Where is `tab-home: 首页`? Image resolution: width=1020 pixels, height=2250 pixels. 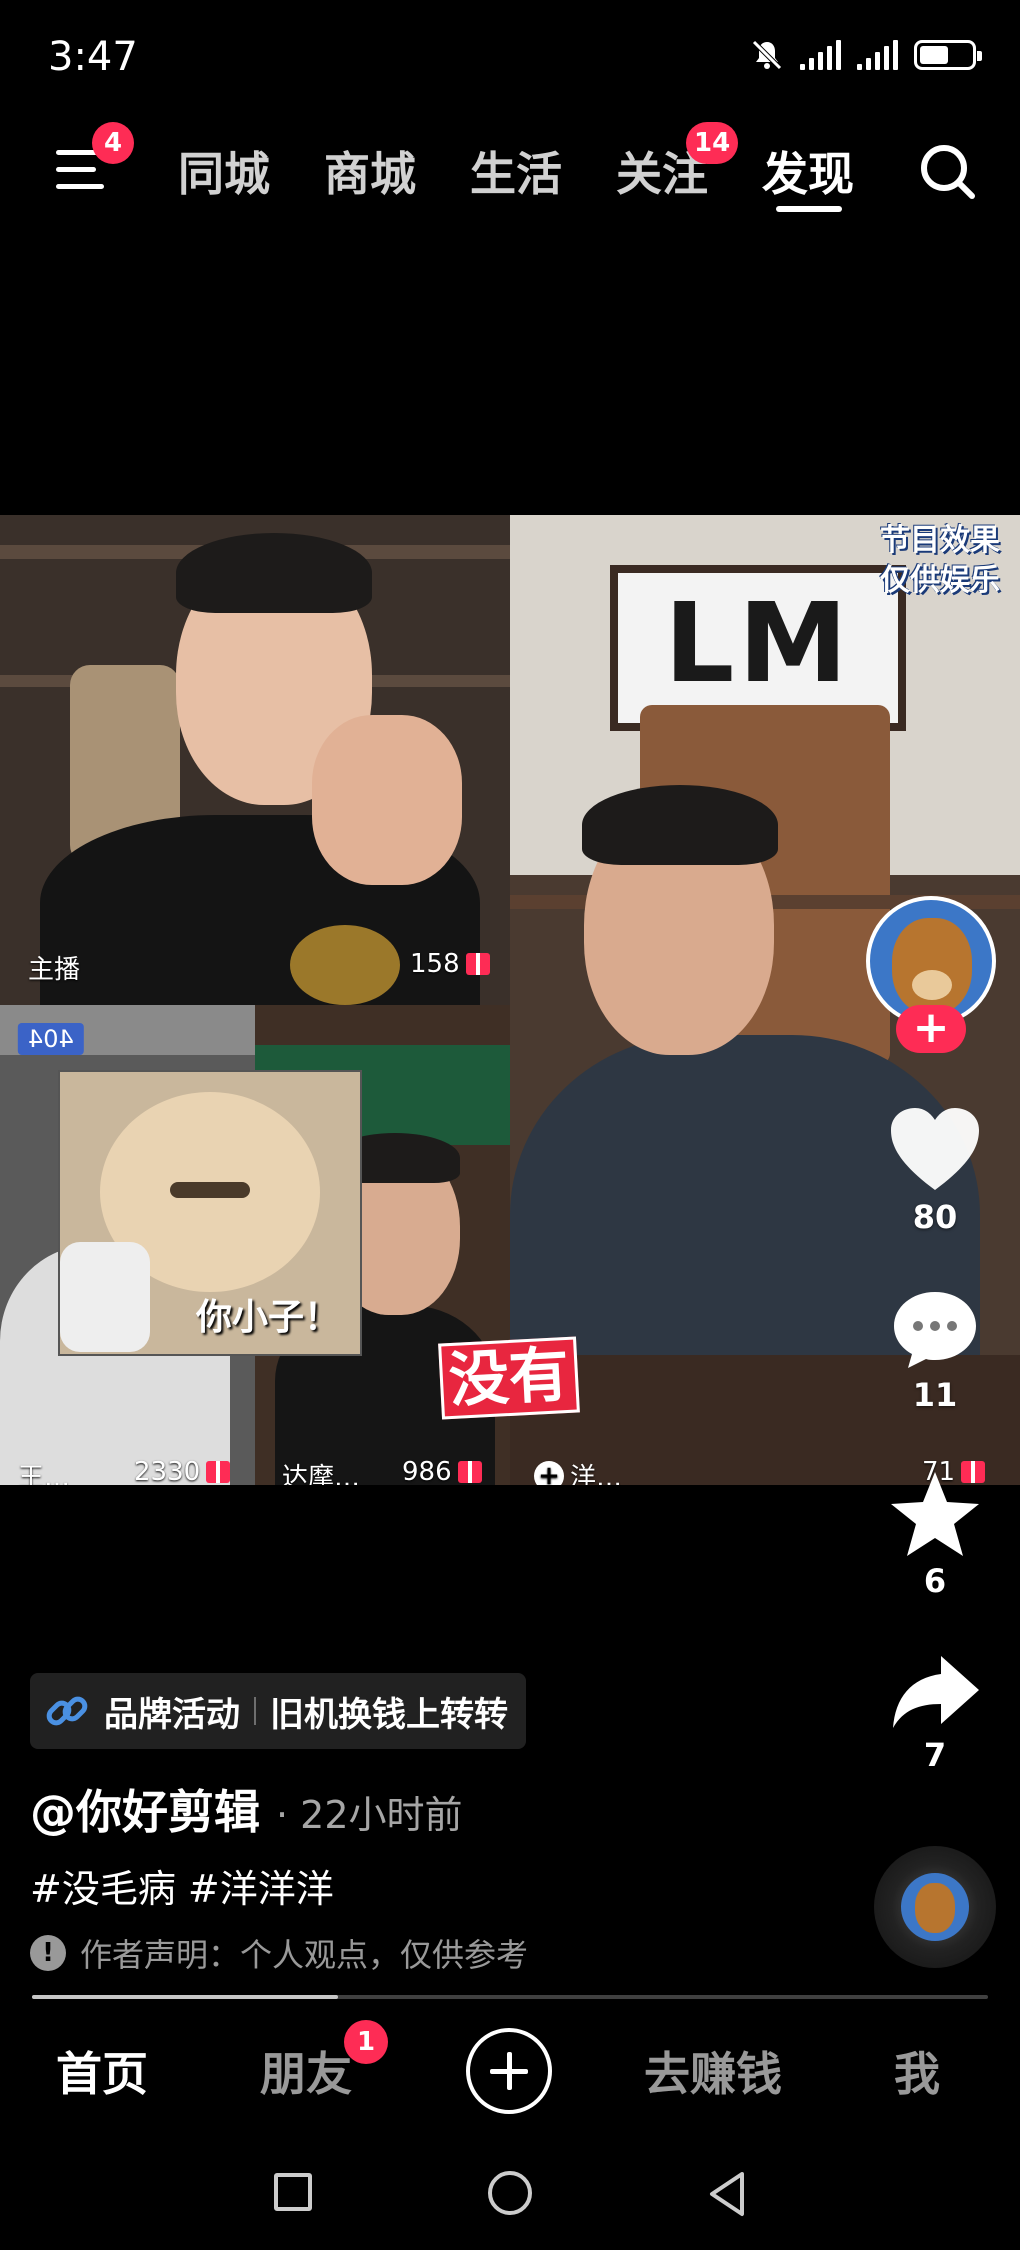 tab-home: 首页 is located at coordinates (102, 2071).